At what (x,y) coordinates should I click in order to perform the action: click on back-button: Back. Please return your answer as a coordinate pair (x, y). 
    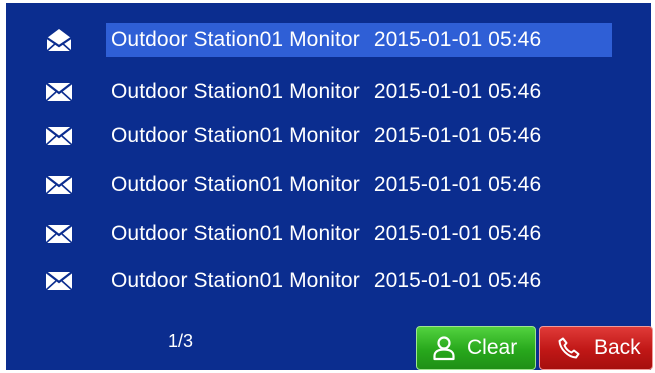
    Looking at the image, I should click on (596, 348).